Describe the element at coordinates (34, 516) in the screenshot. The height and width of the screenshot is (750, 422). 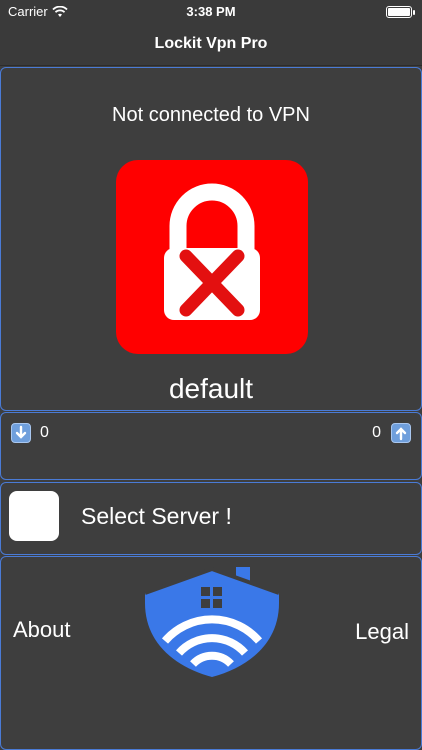
I see `server-flag-icon` at that location.